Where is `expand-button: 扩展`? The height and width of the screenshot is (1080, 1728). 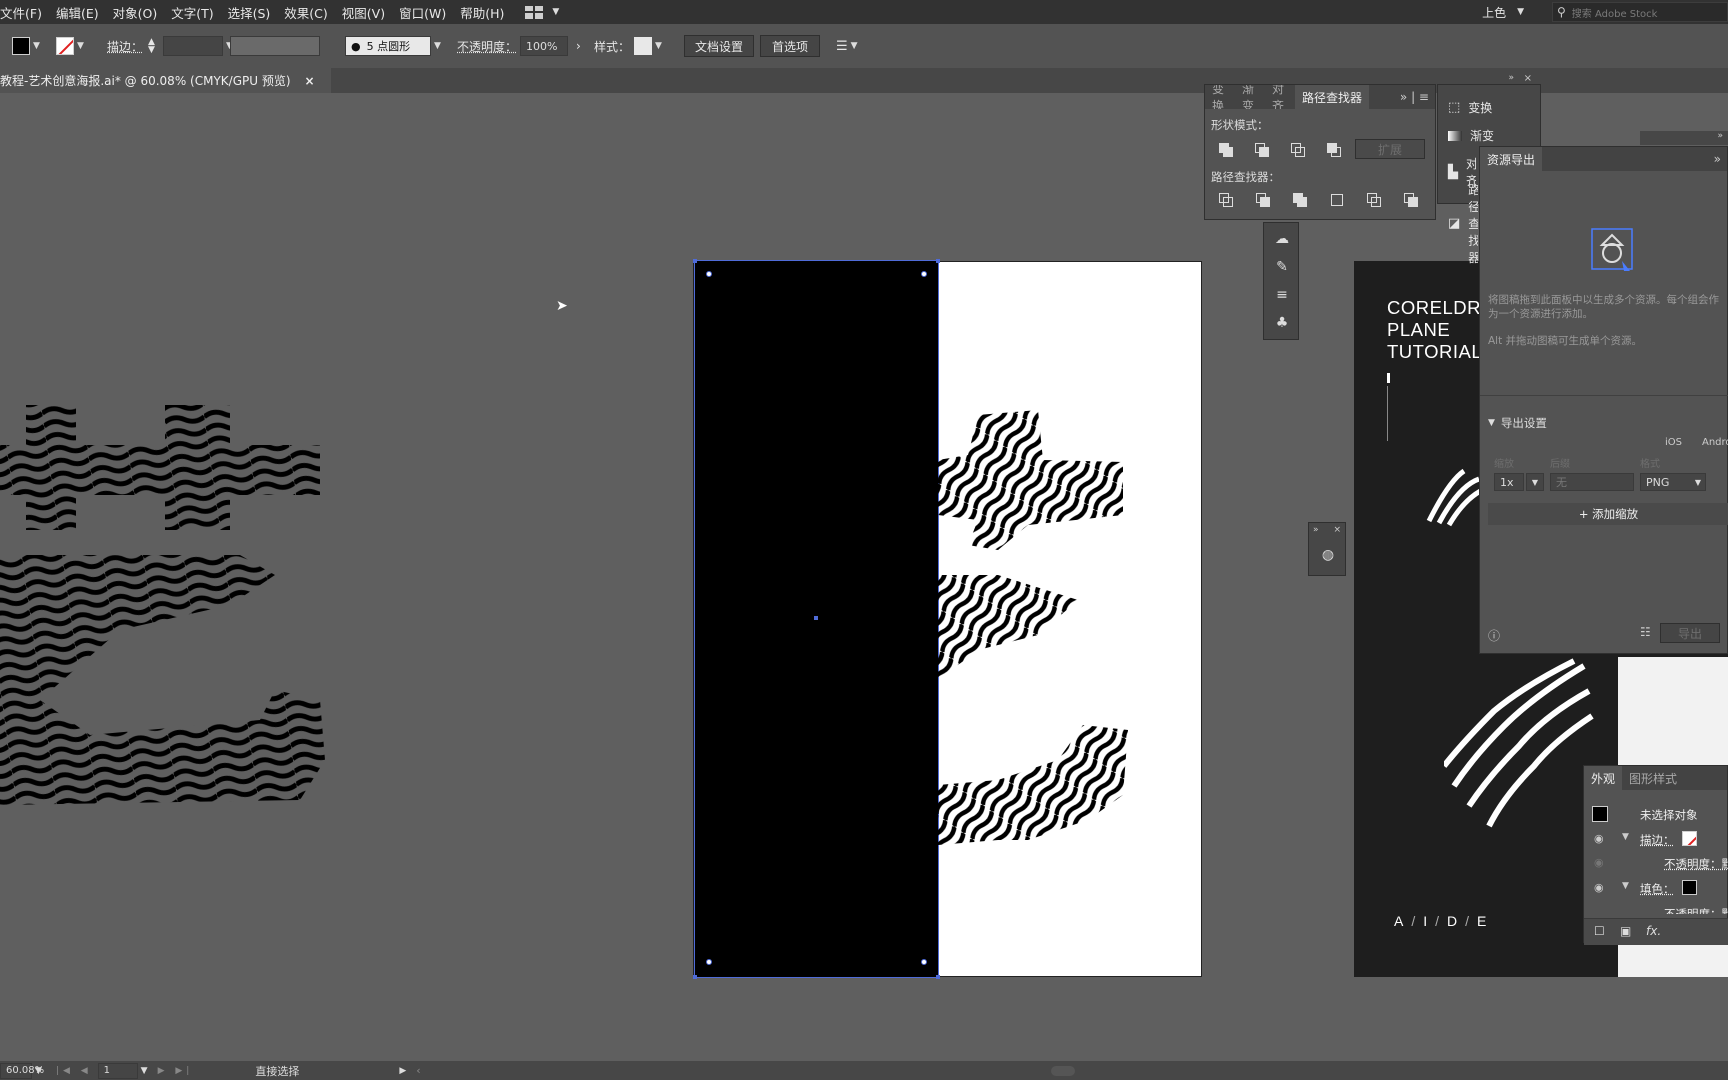
expand-button: 扩展 is located at coordinates (1390, 149).